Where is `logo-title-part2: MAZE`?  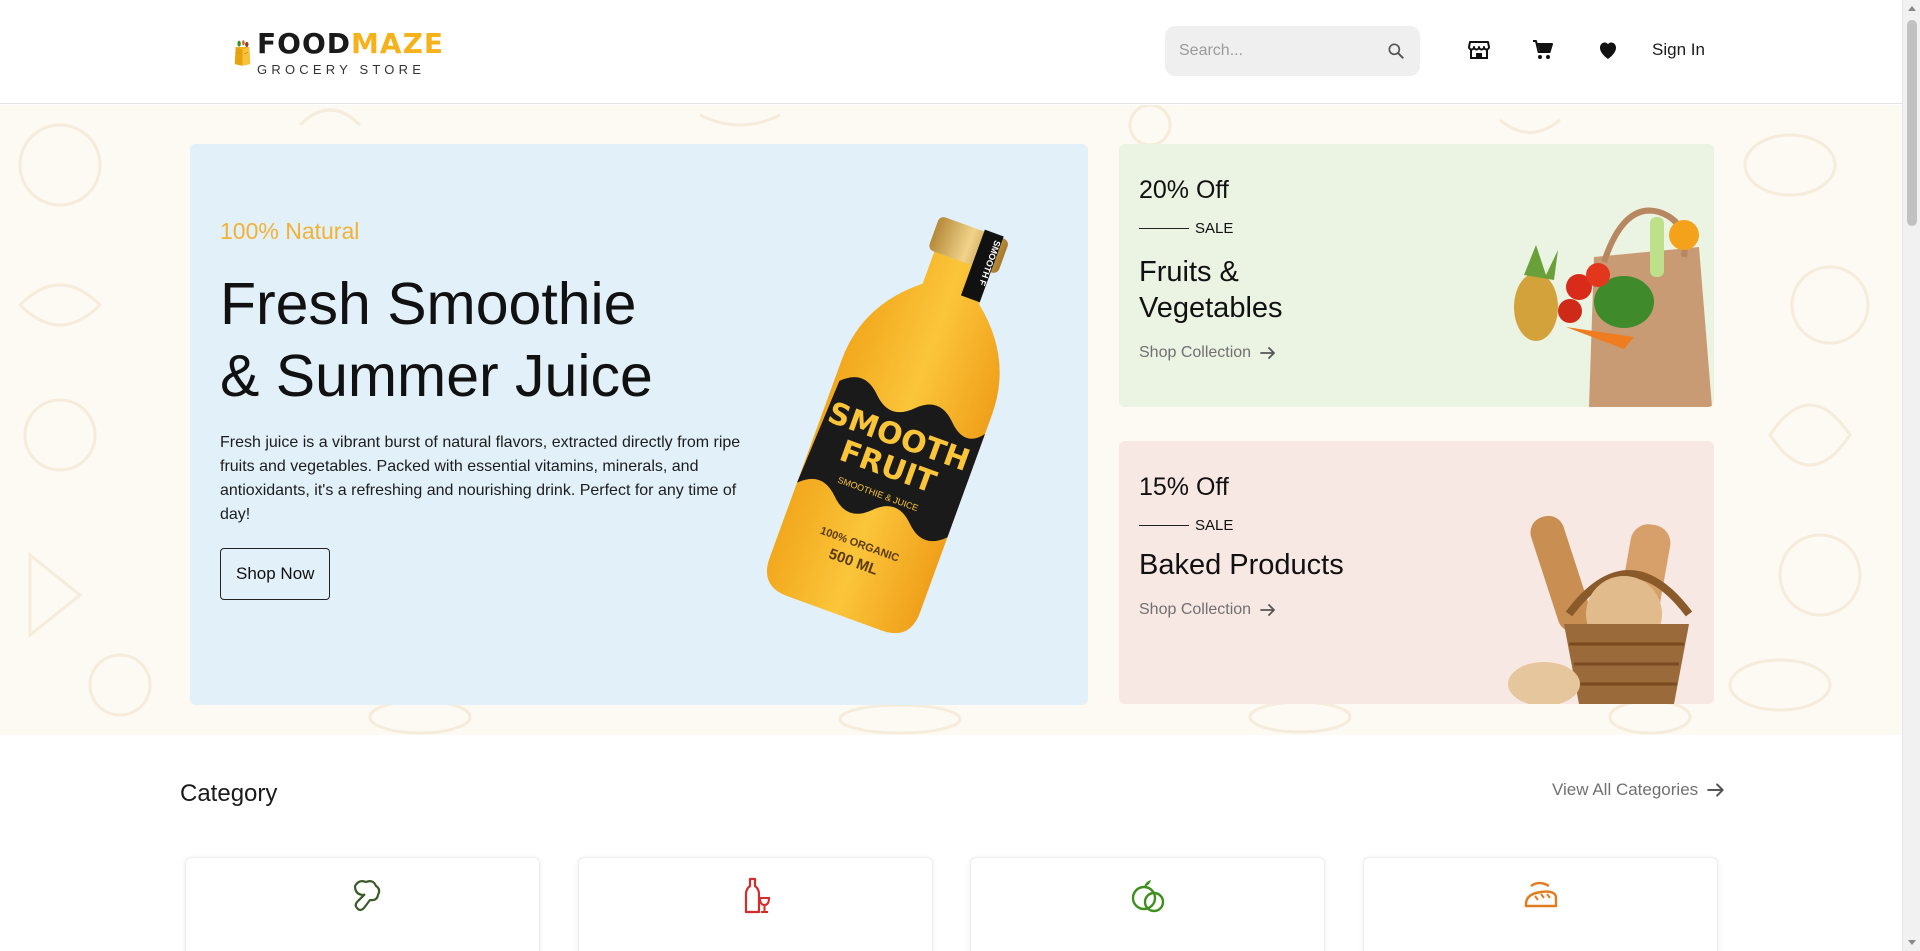 logo-title-part2: MAZE is located at coordinates (397, 43).